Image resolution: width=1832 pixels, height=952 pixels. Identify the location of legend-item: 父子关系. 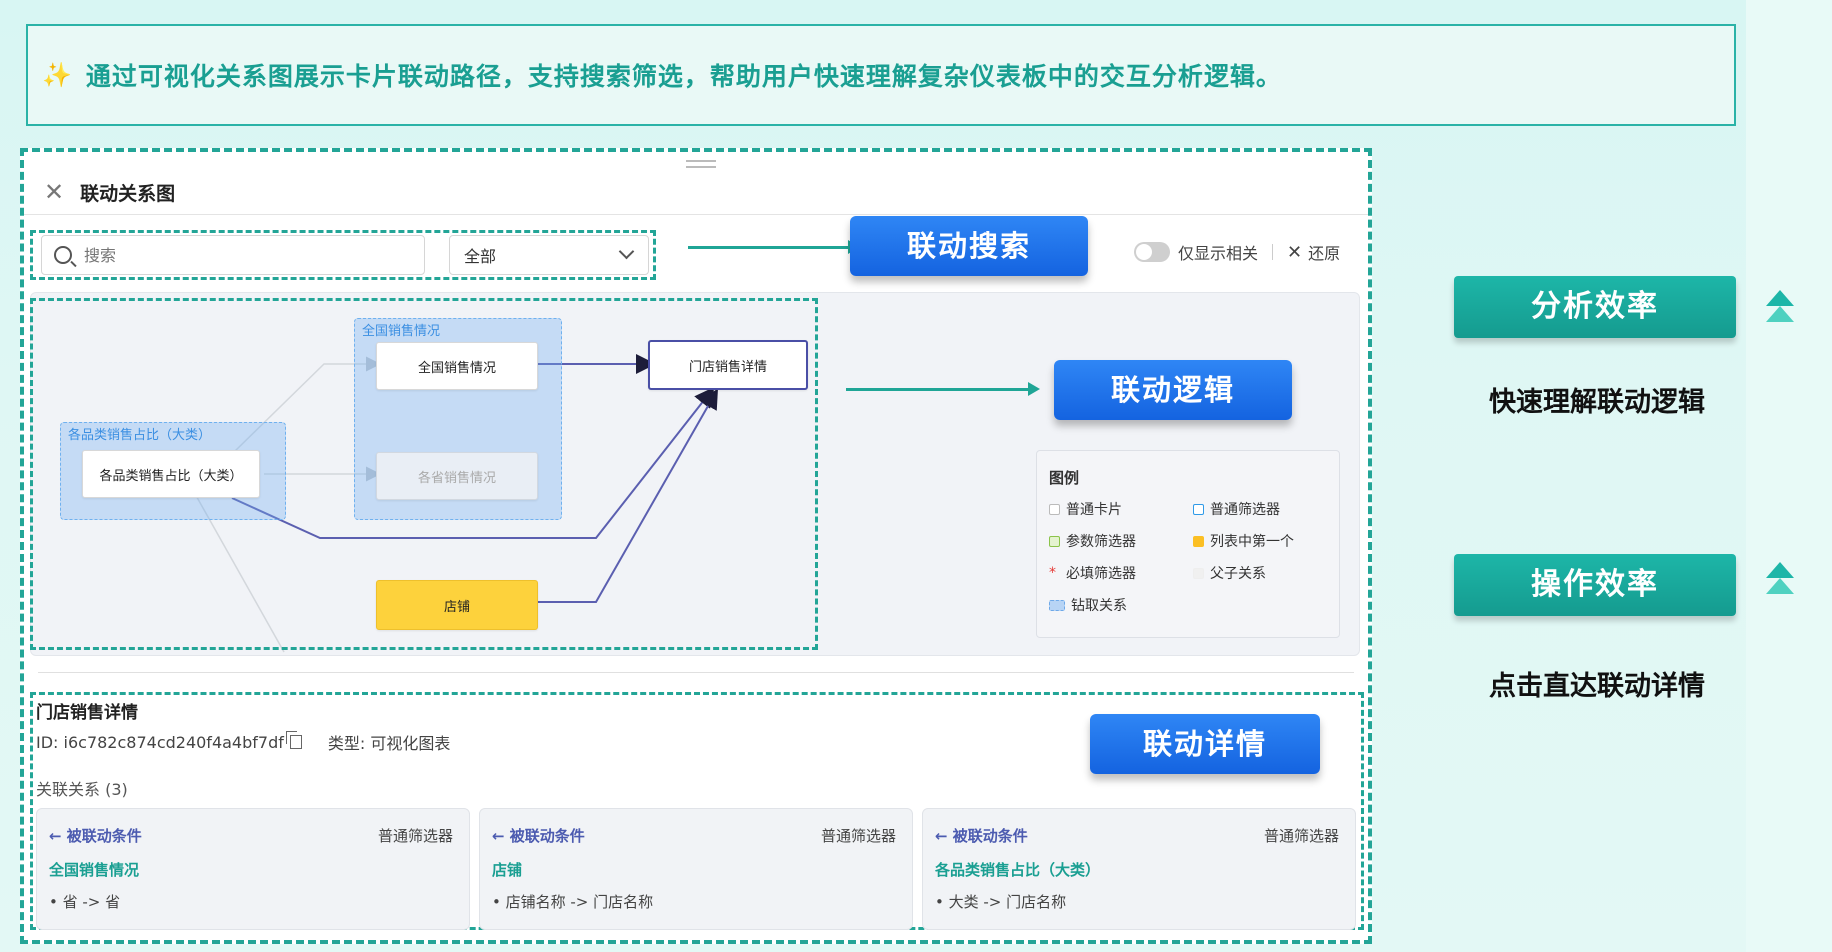
(1229, 573).